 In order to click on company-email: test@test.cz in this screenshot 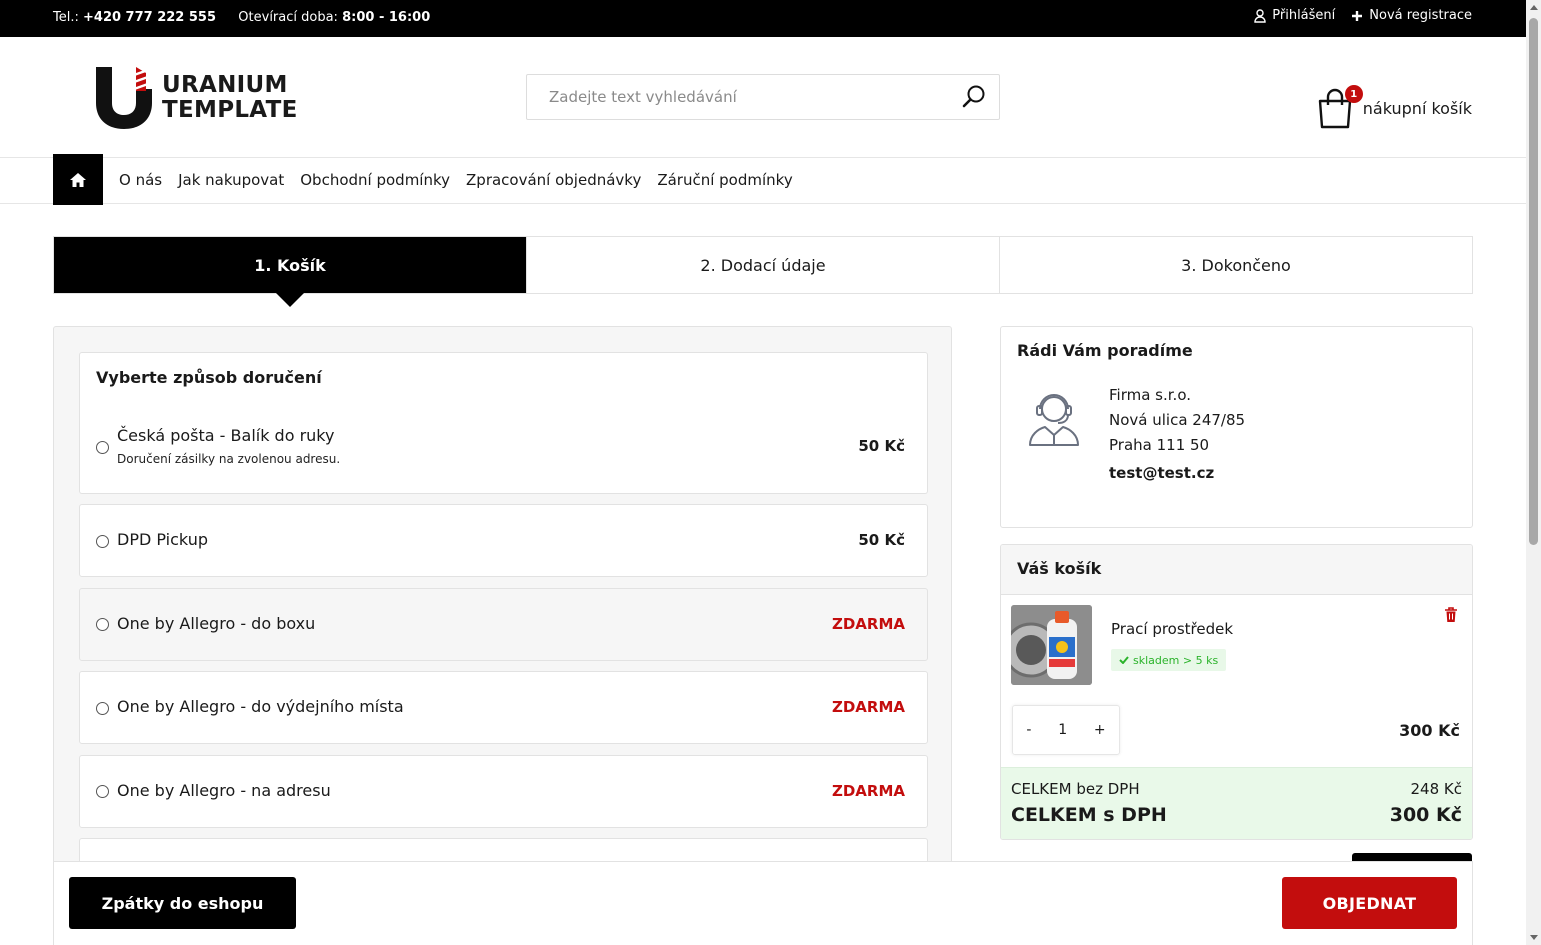, I will do `click(1177, 473)`.